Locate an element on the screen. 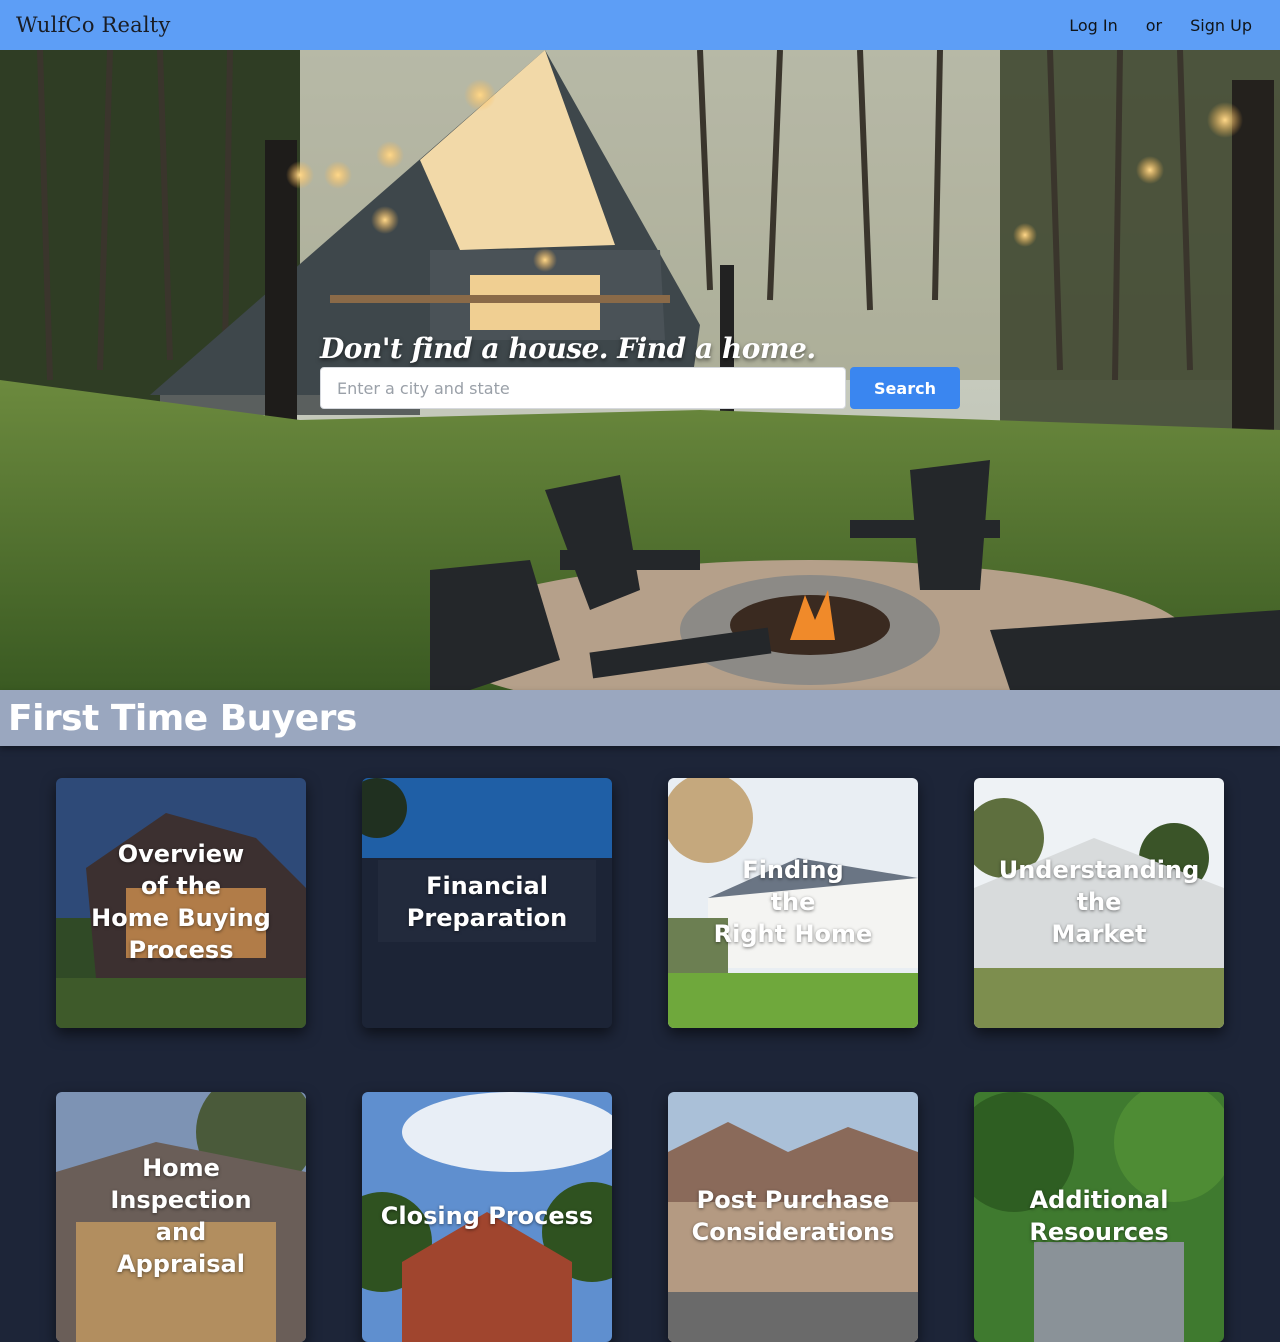  hero-tagline: Don't find a house. Find a home. is located at coordinates (568, 348).